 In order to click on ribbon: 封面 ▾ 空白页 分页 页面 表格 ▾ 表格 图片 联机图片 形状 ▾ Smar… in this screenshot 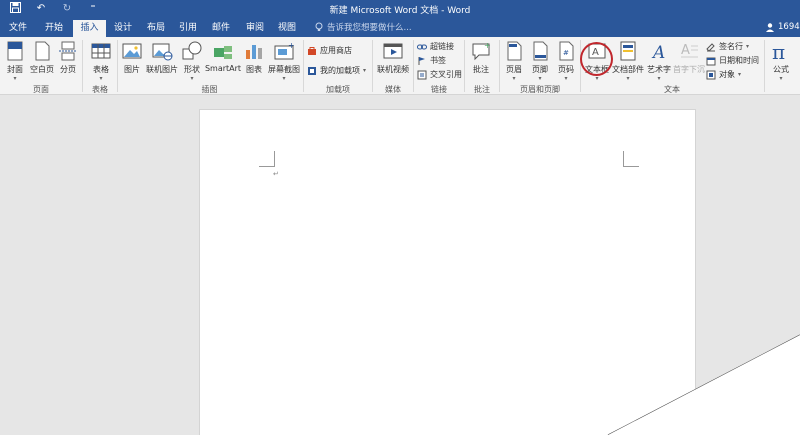, I will do `click(400, 66)`.